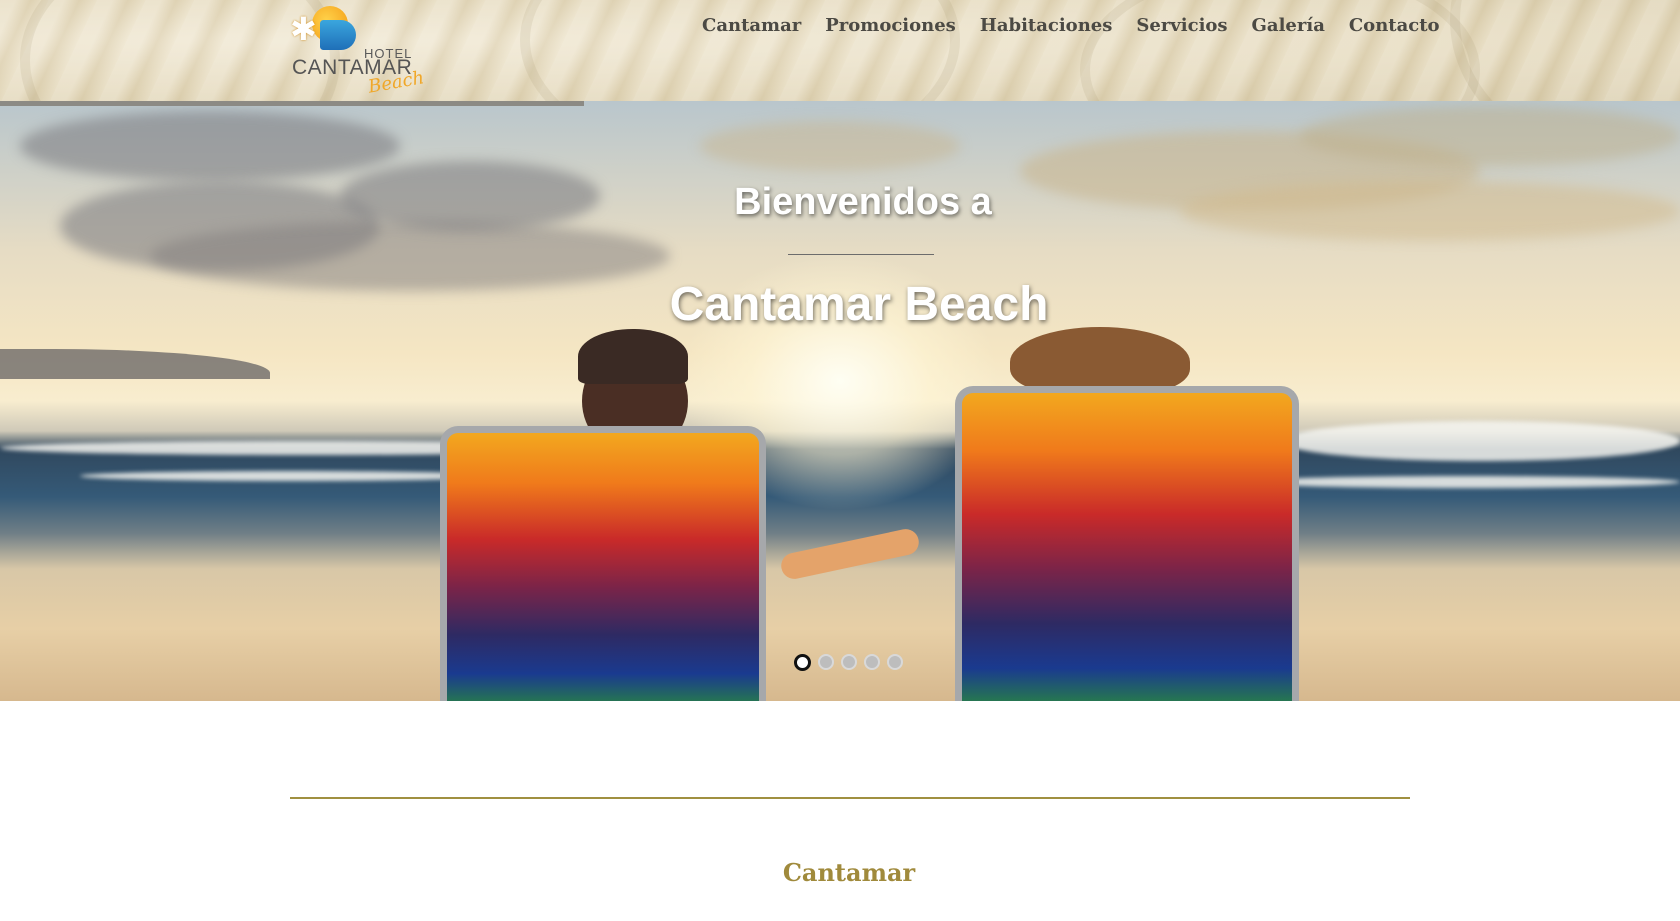 This screenshot has width=1680, height=921. What do you see at coordinates (633, 356) in the screenshot?
I see `cap` at bounding box center [633, 356].